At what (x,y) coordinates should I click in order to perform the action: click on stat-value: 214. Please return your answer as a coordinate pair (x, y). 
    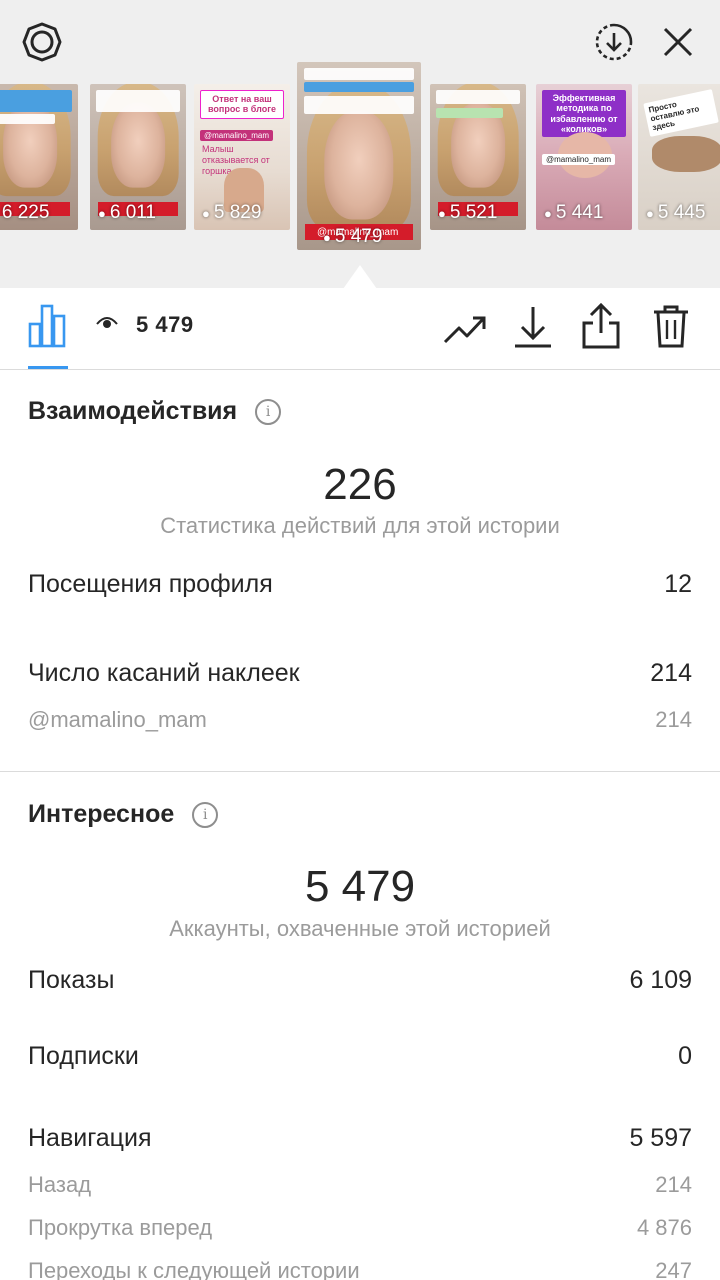
    Looking at the image, I should click on (671, 673).